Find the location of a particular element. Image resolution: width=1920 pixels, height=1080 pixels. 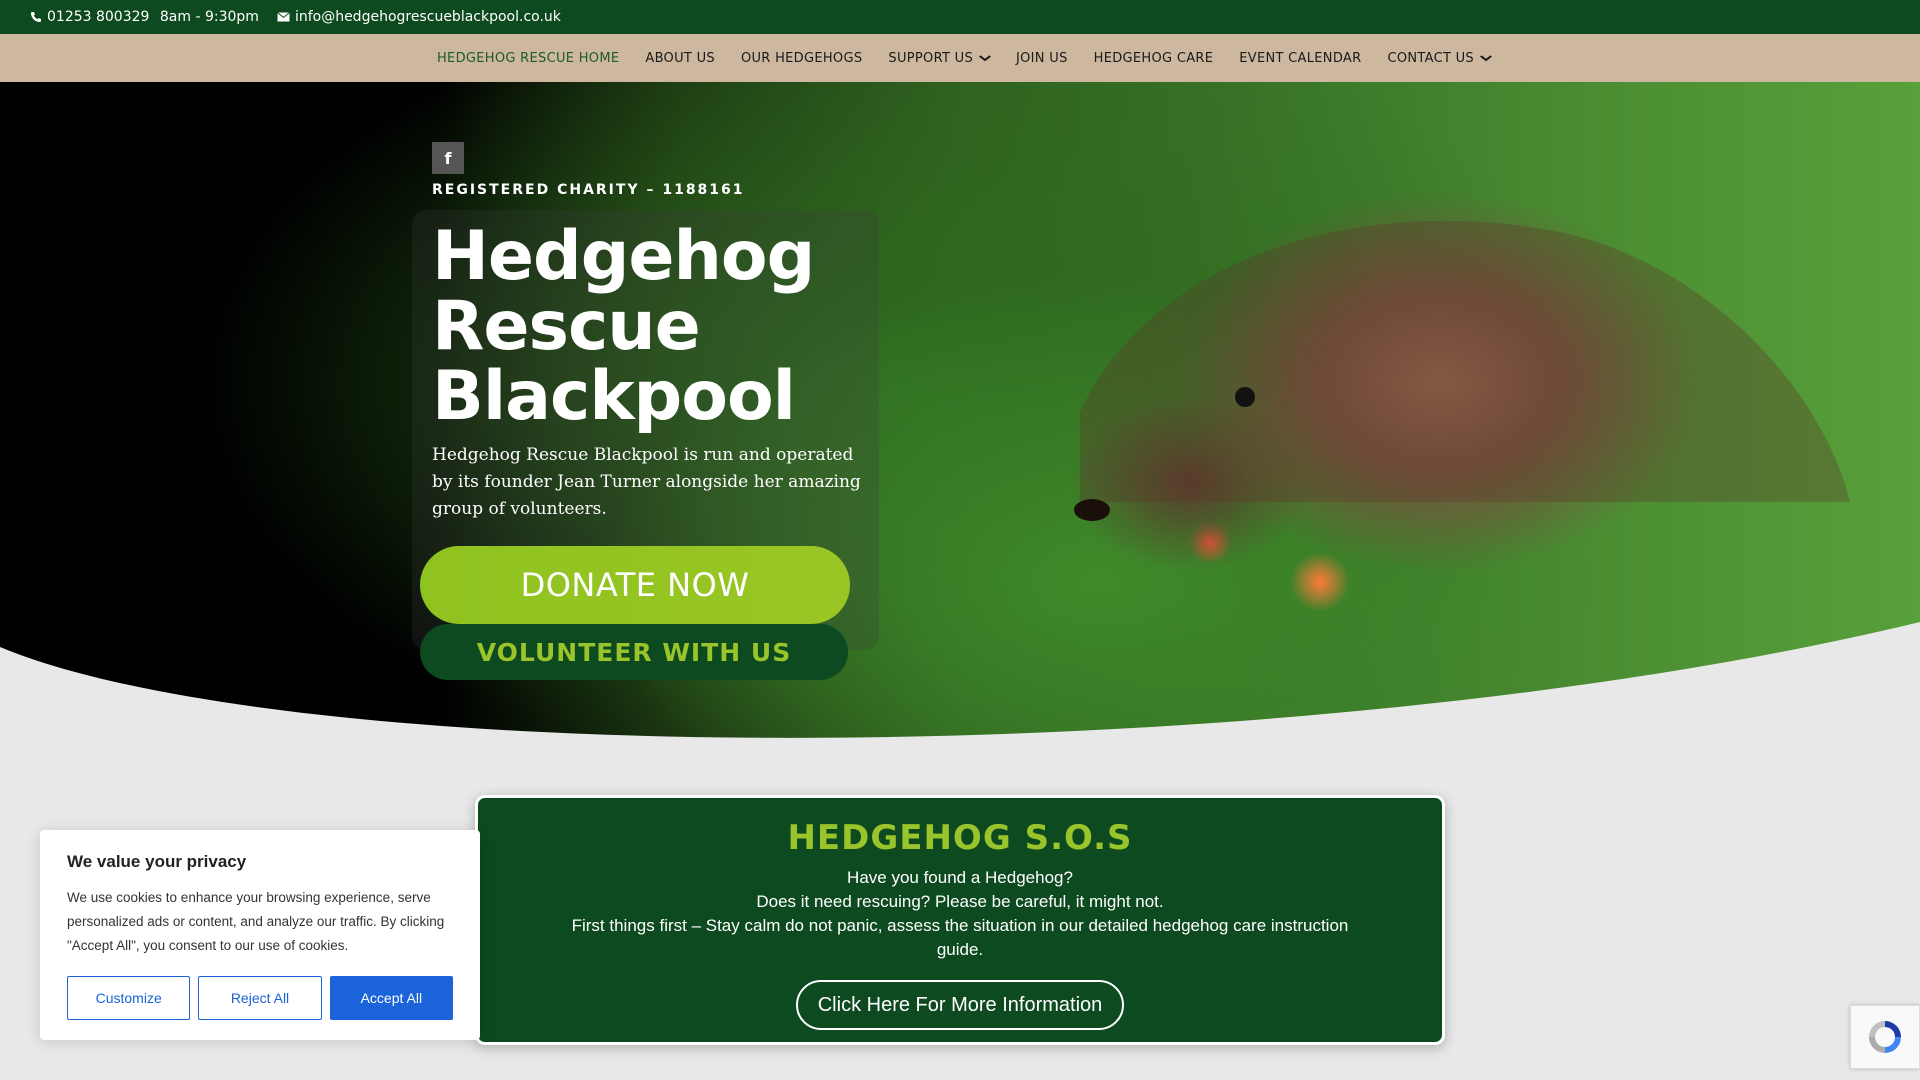

envelope-icon is located at coordinates (283, 17).